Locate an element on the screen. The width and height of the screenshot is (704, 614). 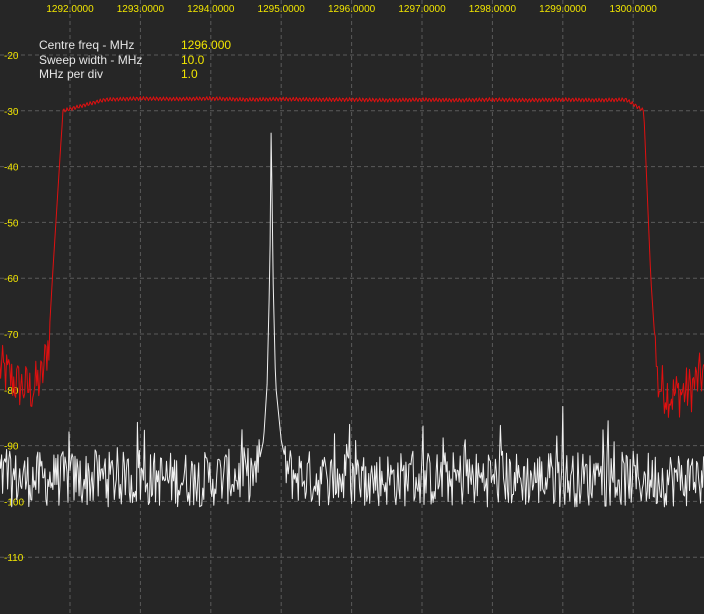
y-tick-label: -100 is located at coordinates (14, 502).